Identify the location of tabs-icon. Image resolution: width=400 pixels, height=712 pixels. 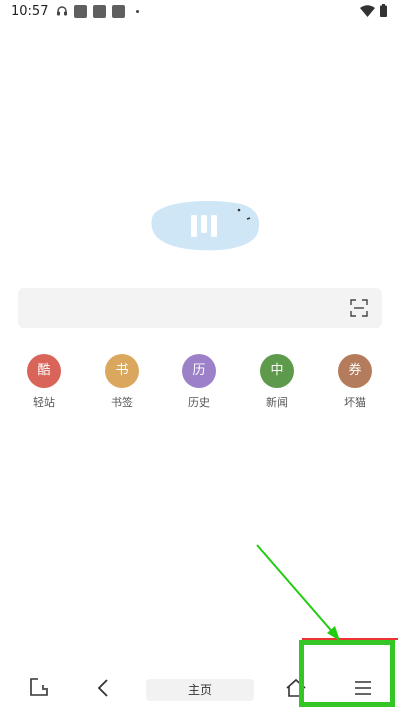
(40, 688).